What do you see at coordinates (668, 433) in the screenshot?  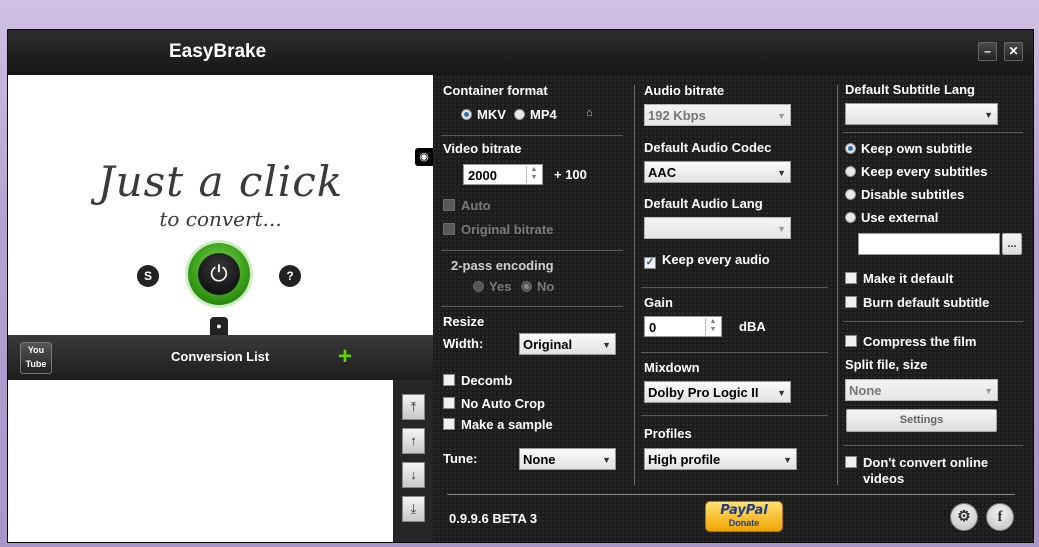 I see `profiles-label: Profiles` at bounding box center [668, 433].